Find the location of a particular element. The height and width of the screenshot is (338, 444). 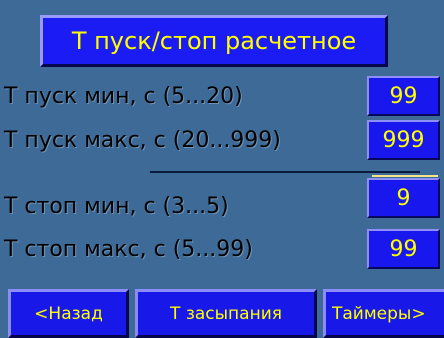

timers-button: Таймеры> is located at coordinates (383, 313).